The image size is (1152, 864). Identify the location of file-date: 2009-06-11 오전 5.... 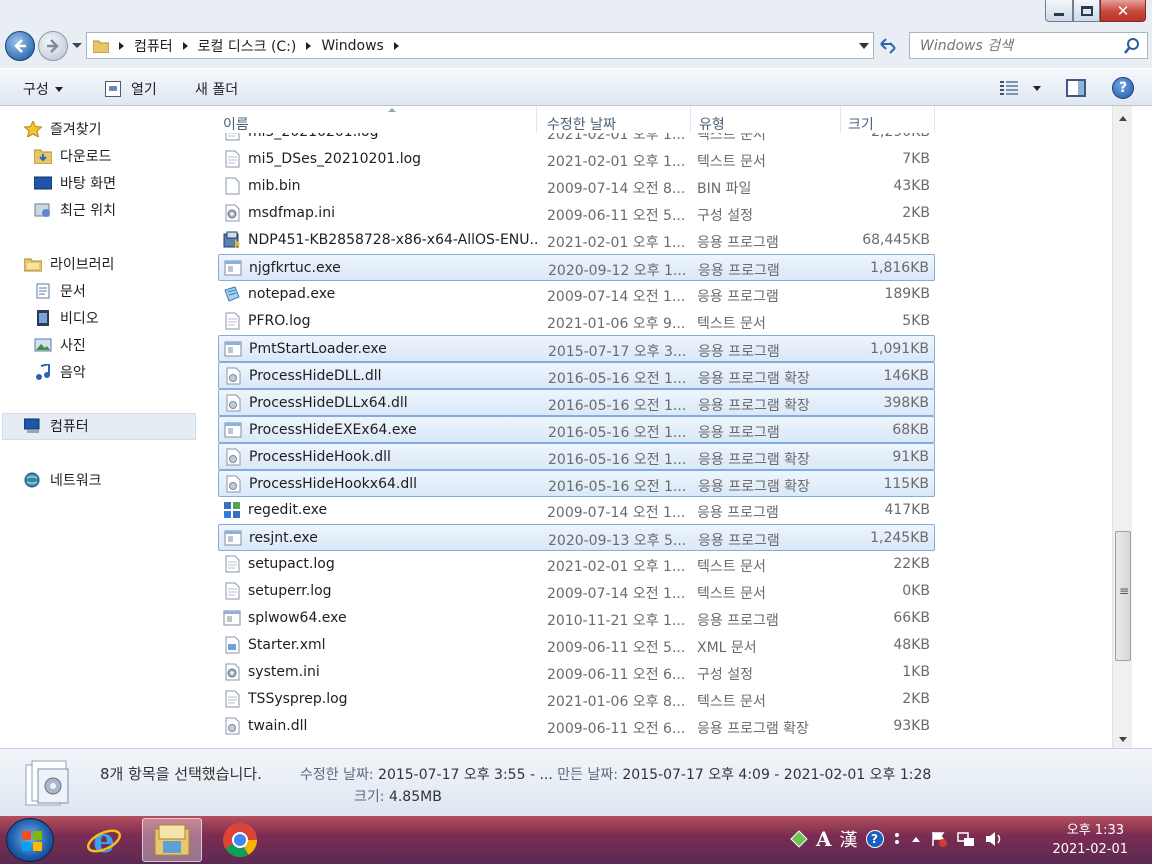
(616, 216).